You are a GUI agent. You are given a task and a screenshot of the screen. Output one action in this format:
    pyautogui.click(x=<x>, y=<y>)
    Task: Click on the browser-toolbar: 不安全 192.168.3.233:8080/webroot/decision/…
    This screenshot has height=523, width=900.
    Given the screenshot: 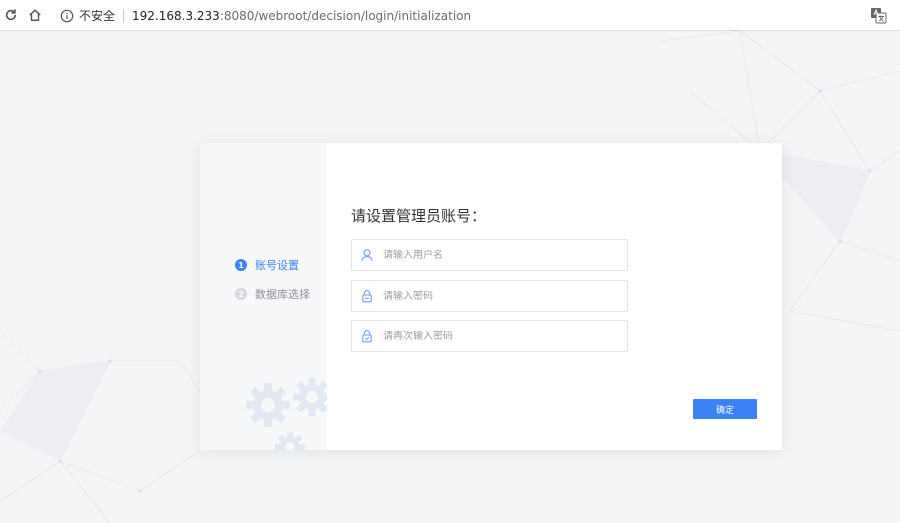 What is the action you would take?
    pyautogui.click(x=450, y=15)
    